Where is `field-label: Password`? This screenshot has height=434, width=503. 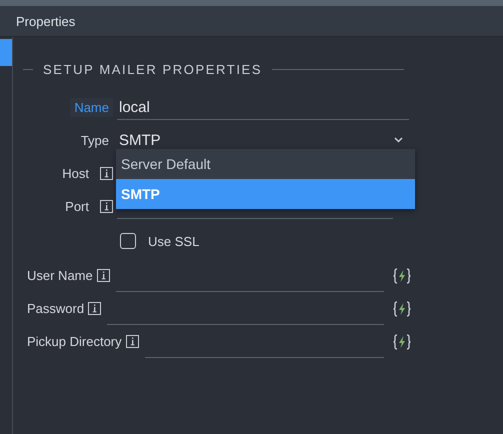 field-label: Password is located at coordinates (55, 309).